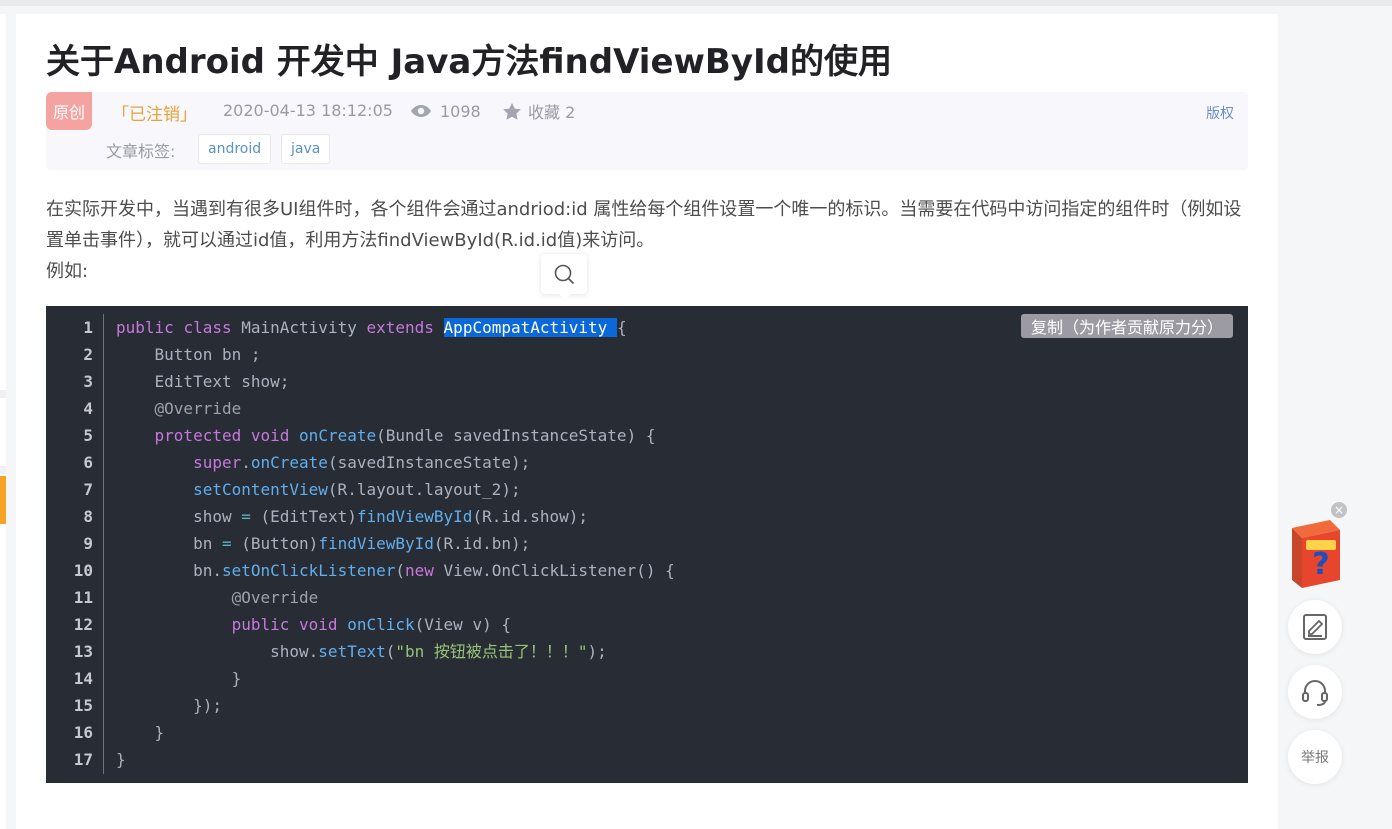 The image size is (1392, 829). I want to click on promo-widget: ?, so click(1315, 550).